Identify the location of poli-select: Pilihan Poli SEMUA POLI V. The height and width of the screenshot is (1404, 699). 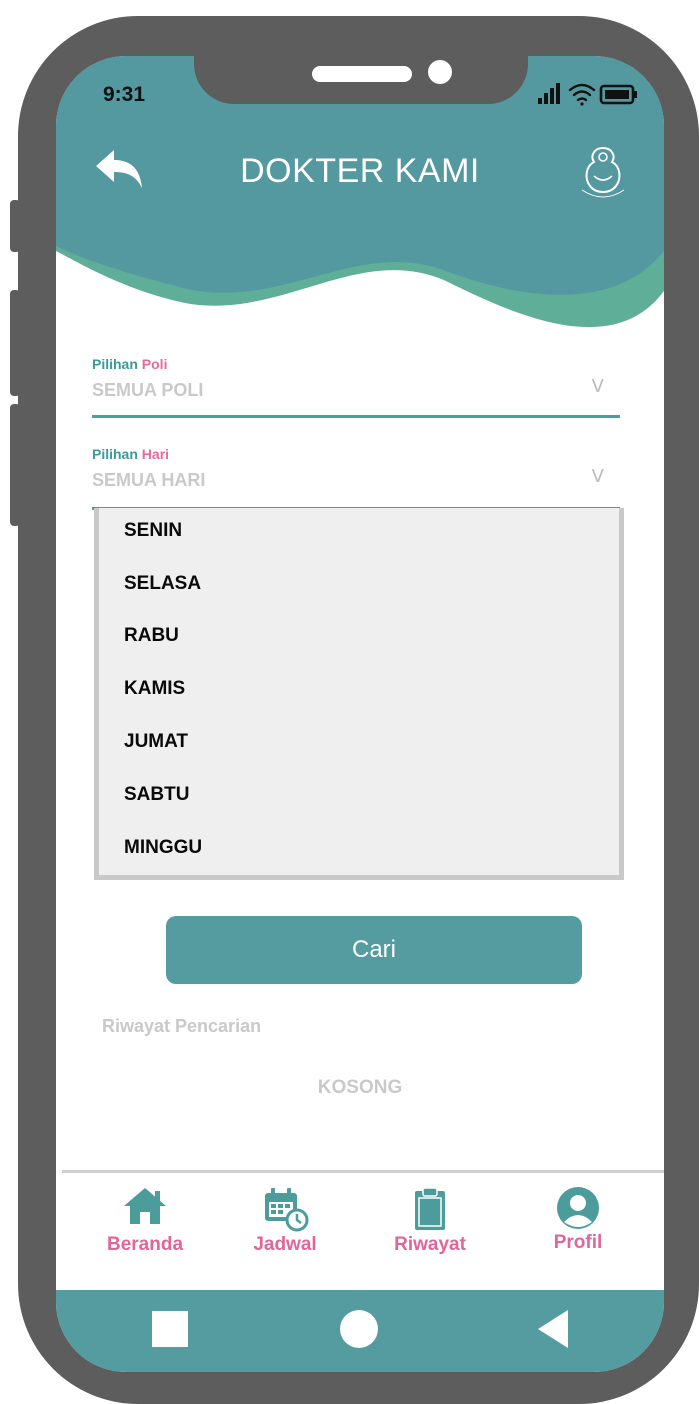
(356, 387).